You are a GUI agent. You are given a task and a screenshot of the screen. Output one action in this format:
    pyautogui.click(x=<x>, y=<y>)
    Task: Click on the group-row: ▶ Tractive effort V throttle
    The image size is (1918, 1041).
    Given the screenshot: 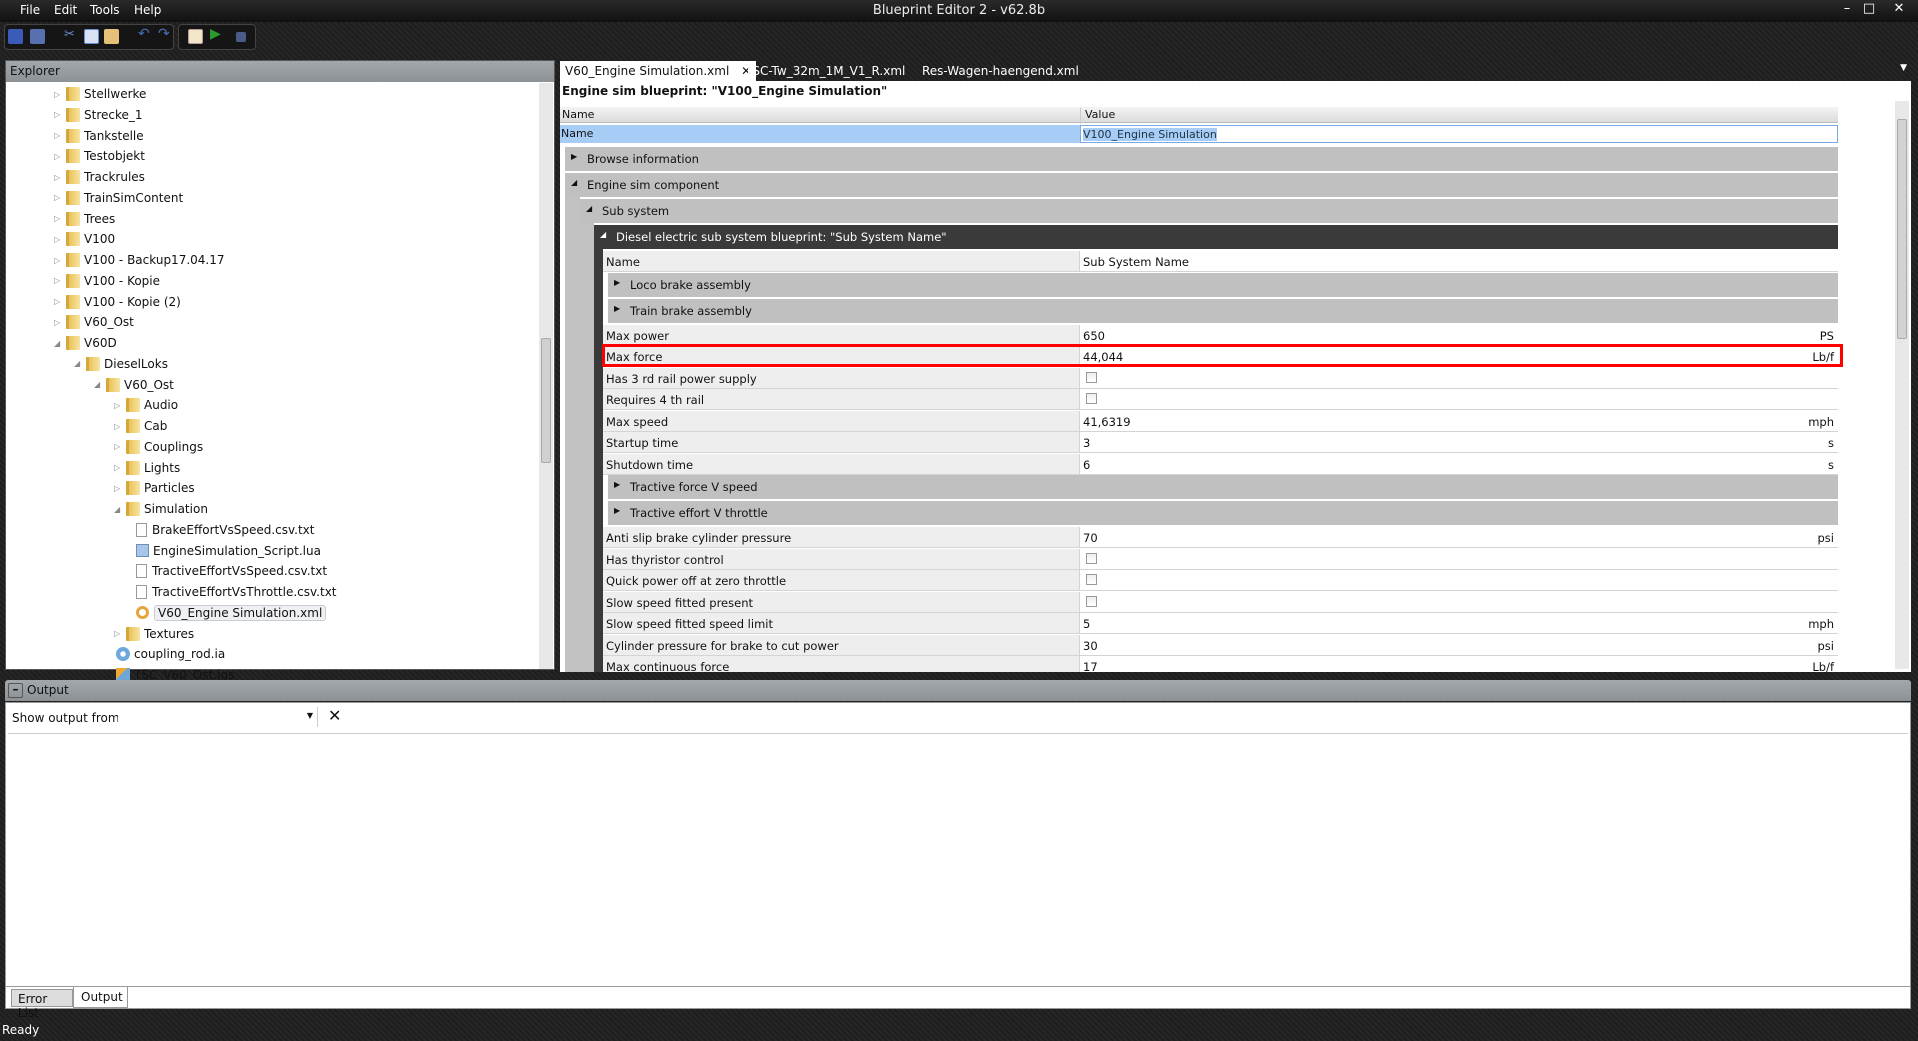 What is the action you would take?
    pyautogui.click(x=1223, y=513)
    